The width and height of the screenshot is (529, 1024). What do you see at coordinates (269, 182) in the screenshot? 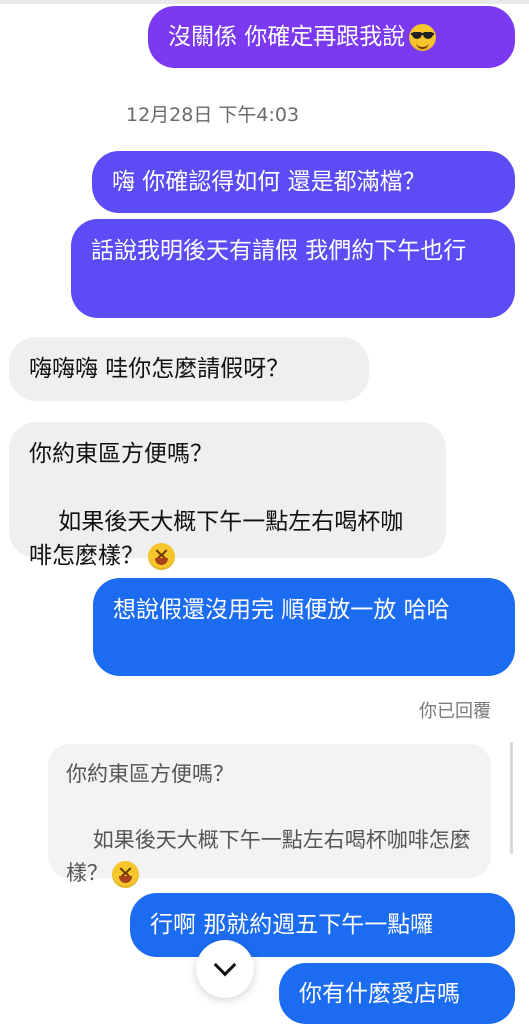
I see `message-text: 嗨 你確認得如何 還是都滿檔？` at bounding box center [269, 182].